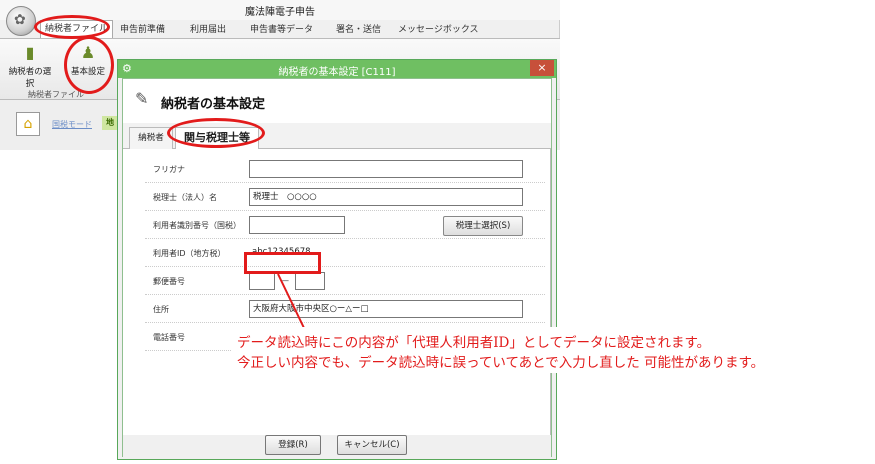 This screenshot has width=875, height=464. I want to click on basic-settings-button: ♟ 基本設定, so click(88, 63).